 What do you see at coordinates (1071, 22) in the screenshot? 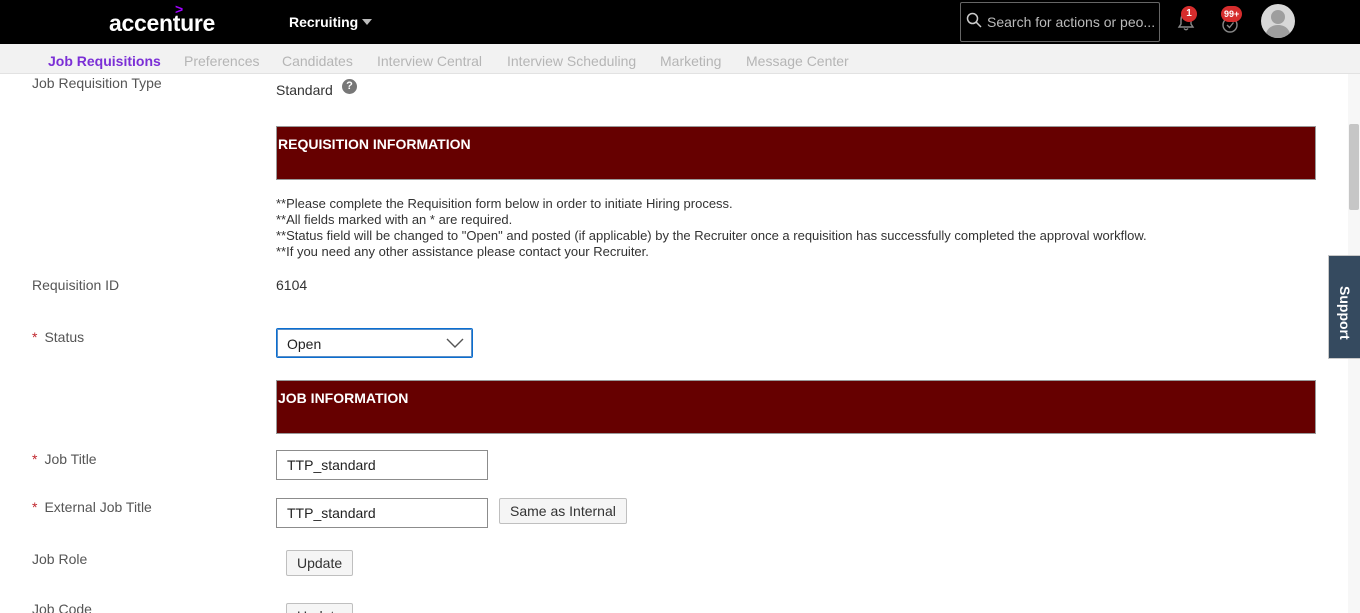
I see `search-input` at bounding box center [1071, 22].